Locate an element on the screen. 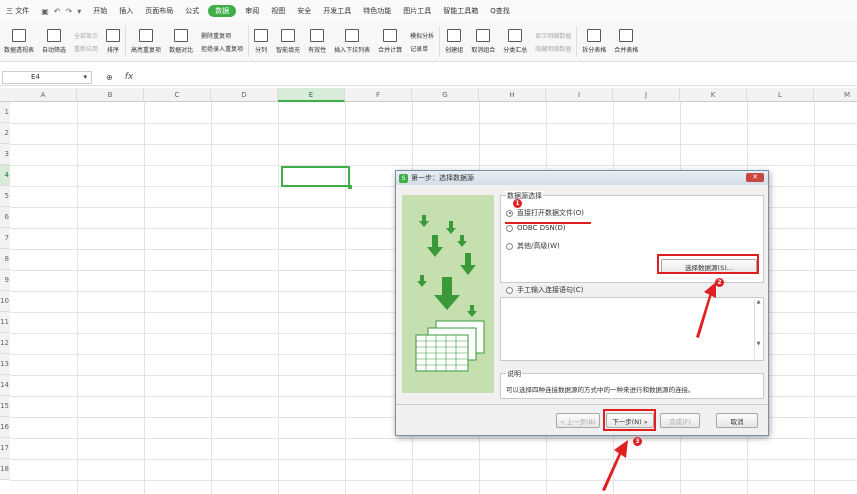  column-header-g: G is located at coordinates (445, 95).